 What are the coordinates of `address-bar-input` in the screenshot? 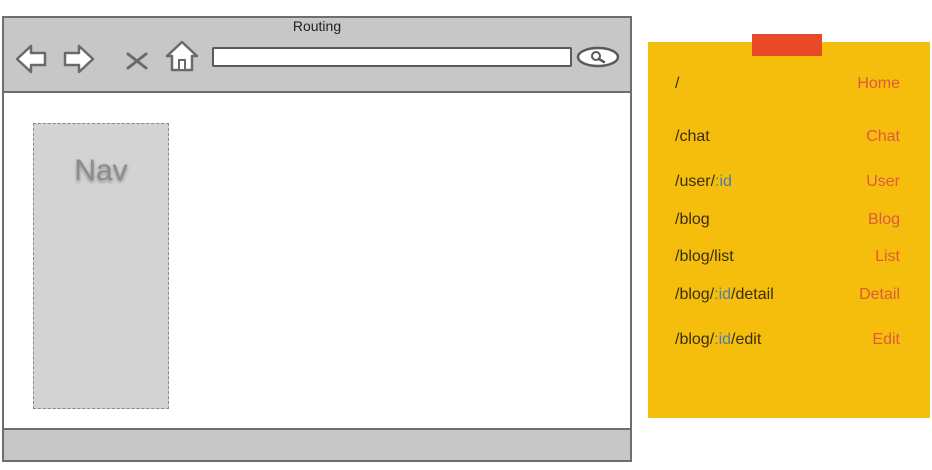 It's located at (392, 57).